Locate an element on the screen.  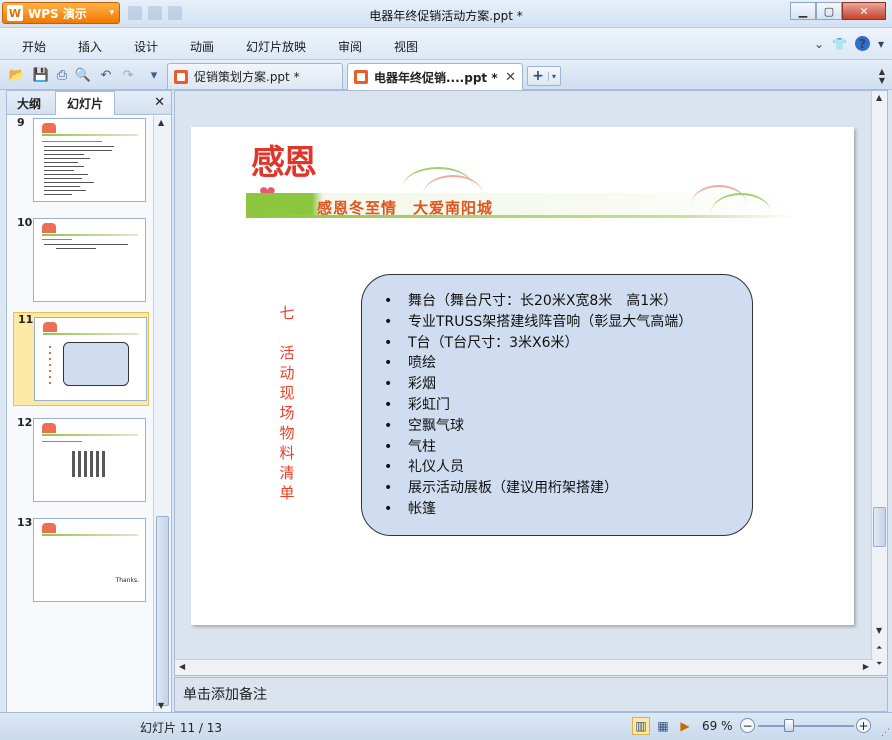
zoom-out-button: − is located at coordinates (747, 725).